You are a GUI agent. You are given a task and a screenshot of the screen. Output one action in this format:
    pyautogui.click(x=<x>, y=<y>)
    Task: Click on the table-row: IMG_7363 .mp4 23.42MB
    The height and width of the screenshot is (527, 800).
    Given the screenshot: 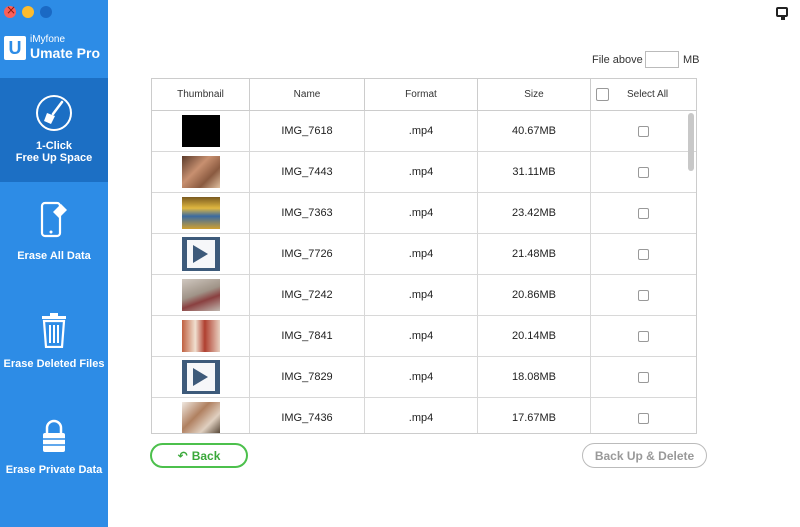 What is the action you would take?
    pyautogui.click(x=424, y=213)
    